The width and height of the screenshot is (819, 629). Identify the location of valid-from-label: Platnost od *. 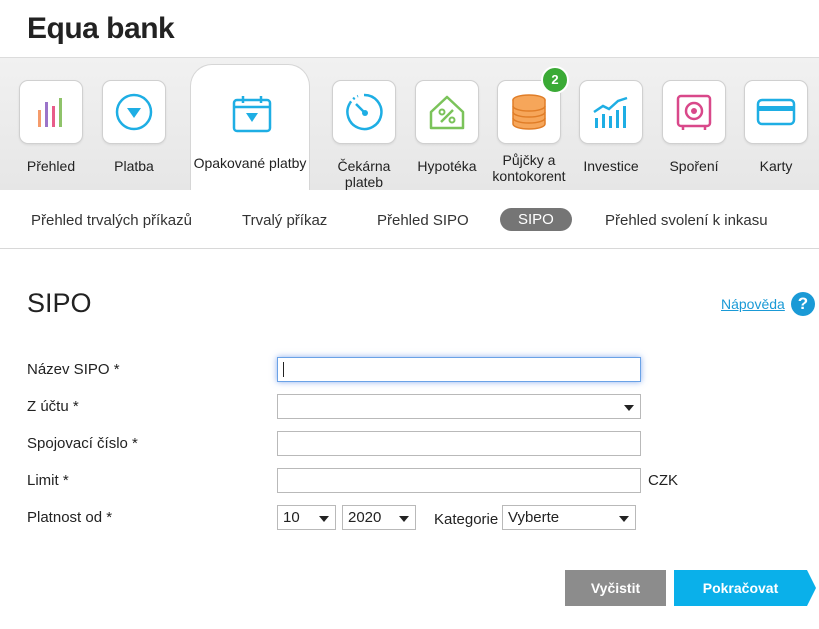
(70, 517).